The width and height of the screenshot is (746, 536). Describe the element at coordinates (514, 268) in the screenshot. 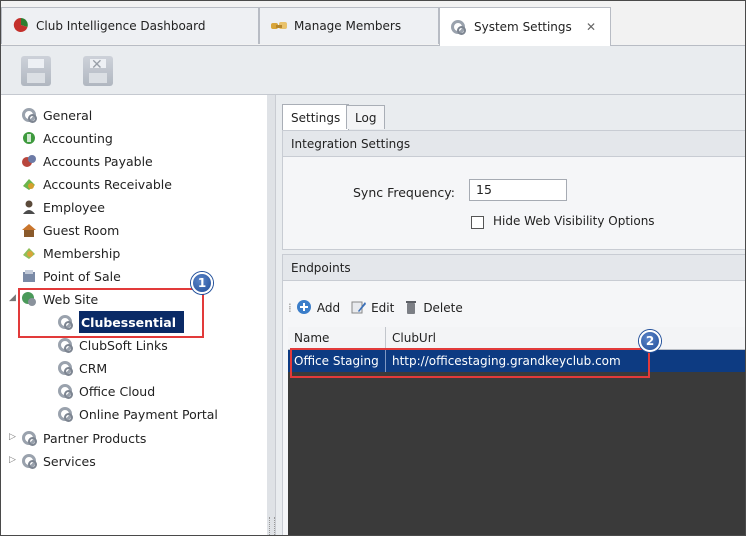

I see `section-header: Endpoints` at that location.